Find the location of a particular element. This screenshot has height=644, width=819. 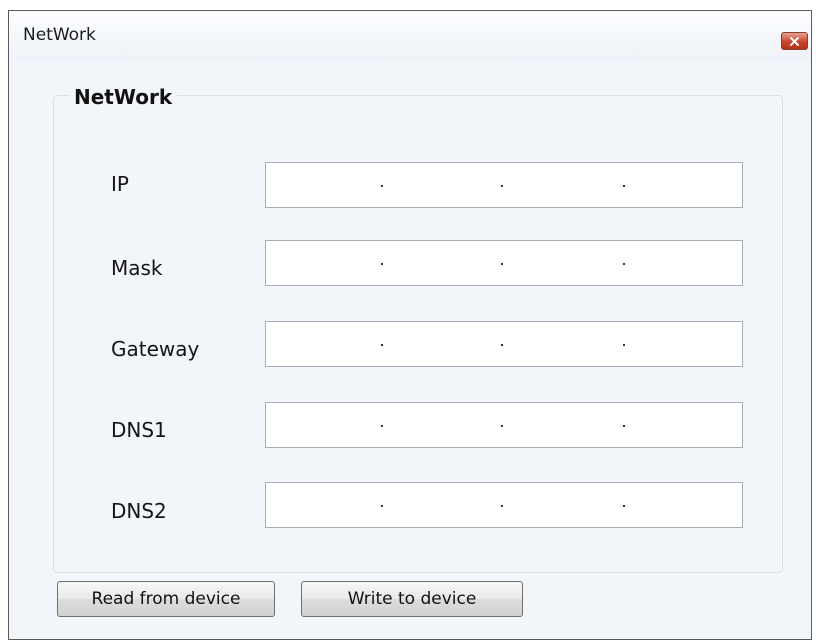

ip-label: IP is located at coordinates (120, 184).